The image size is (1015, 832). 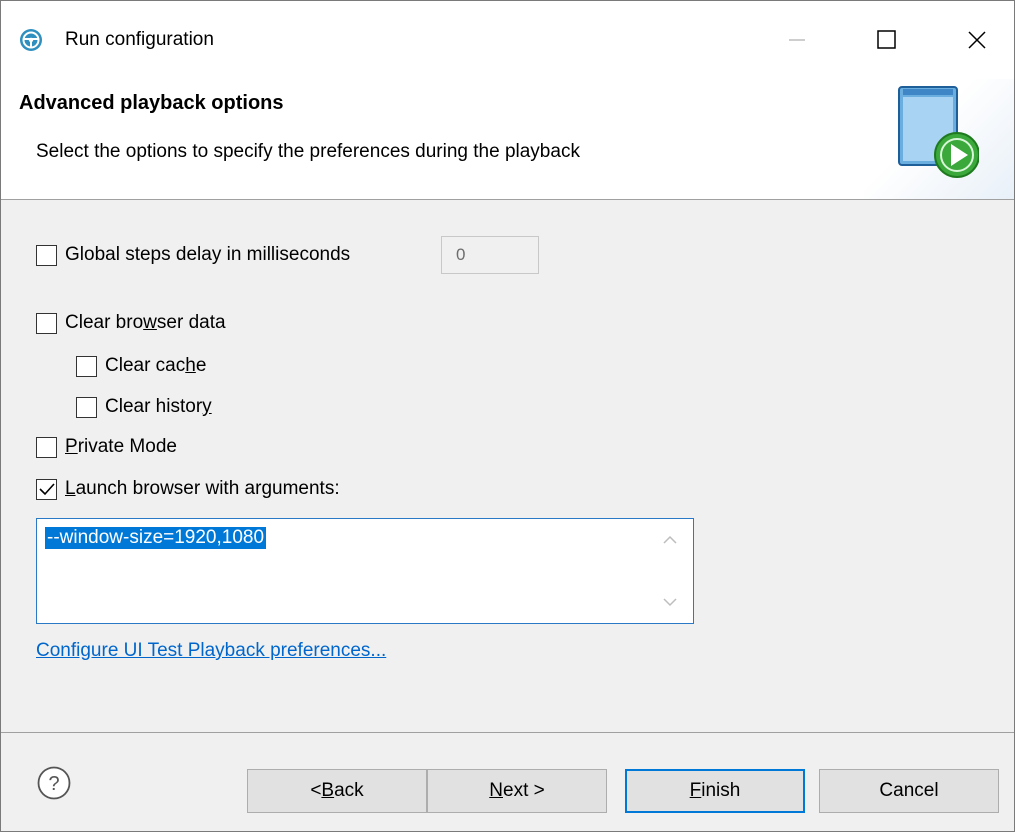 What do you see at coordinates (46, 323) in the screenshot?
I see `clear-browser-data-checkbox` at bounding box center [46, 323].